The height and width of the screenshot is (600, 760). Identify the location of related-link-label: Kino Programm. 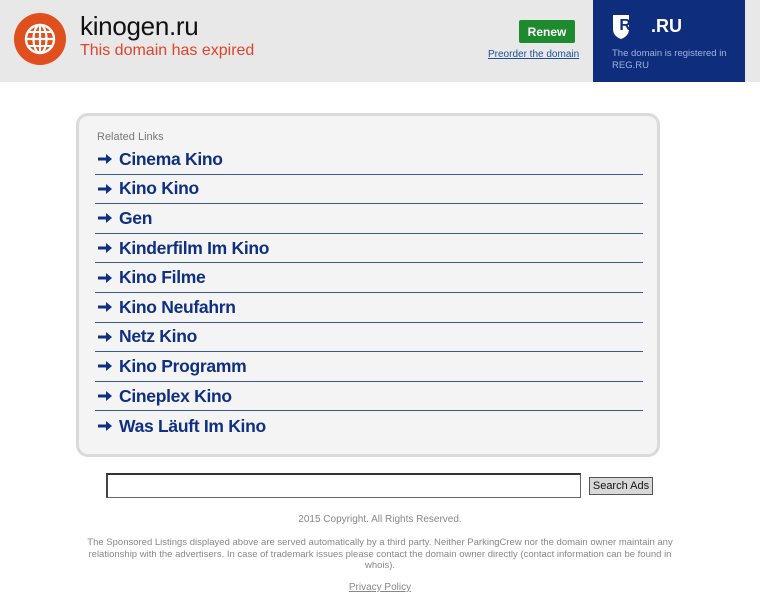
(183, 366).